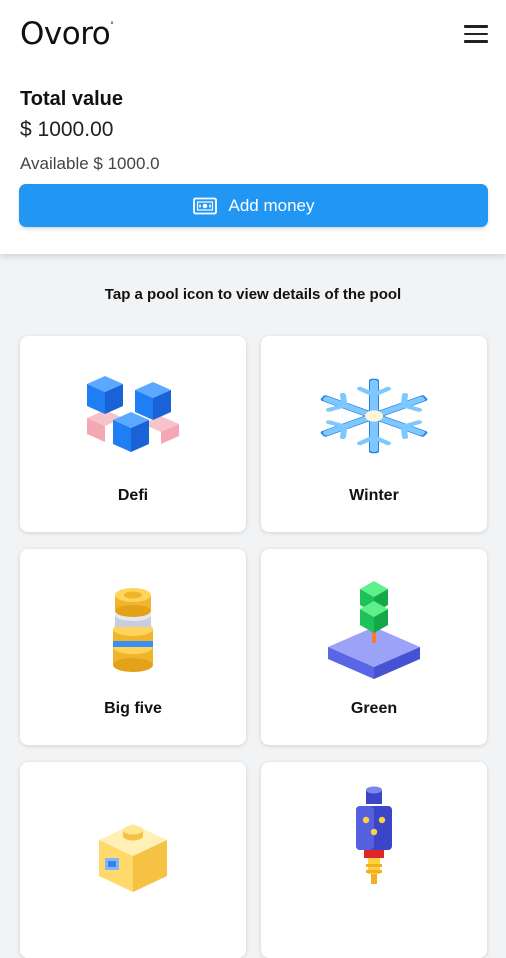  I want to click on pool-card-big-five: Big five, so click(133, 647).